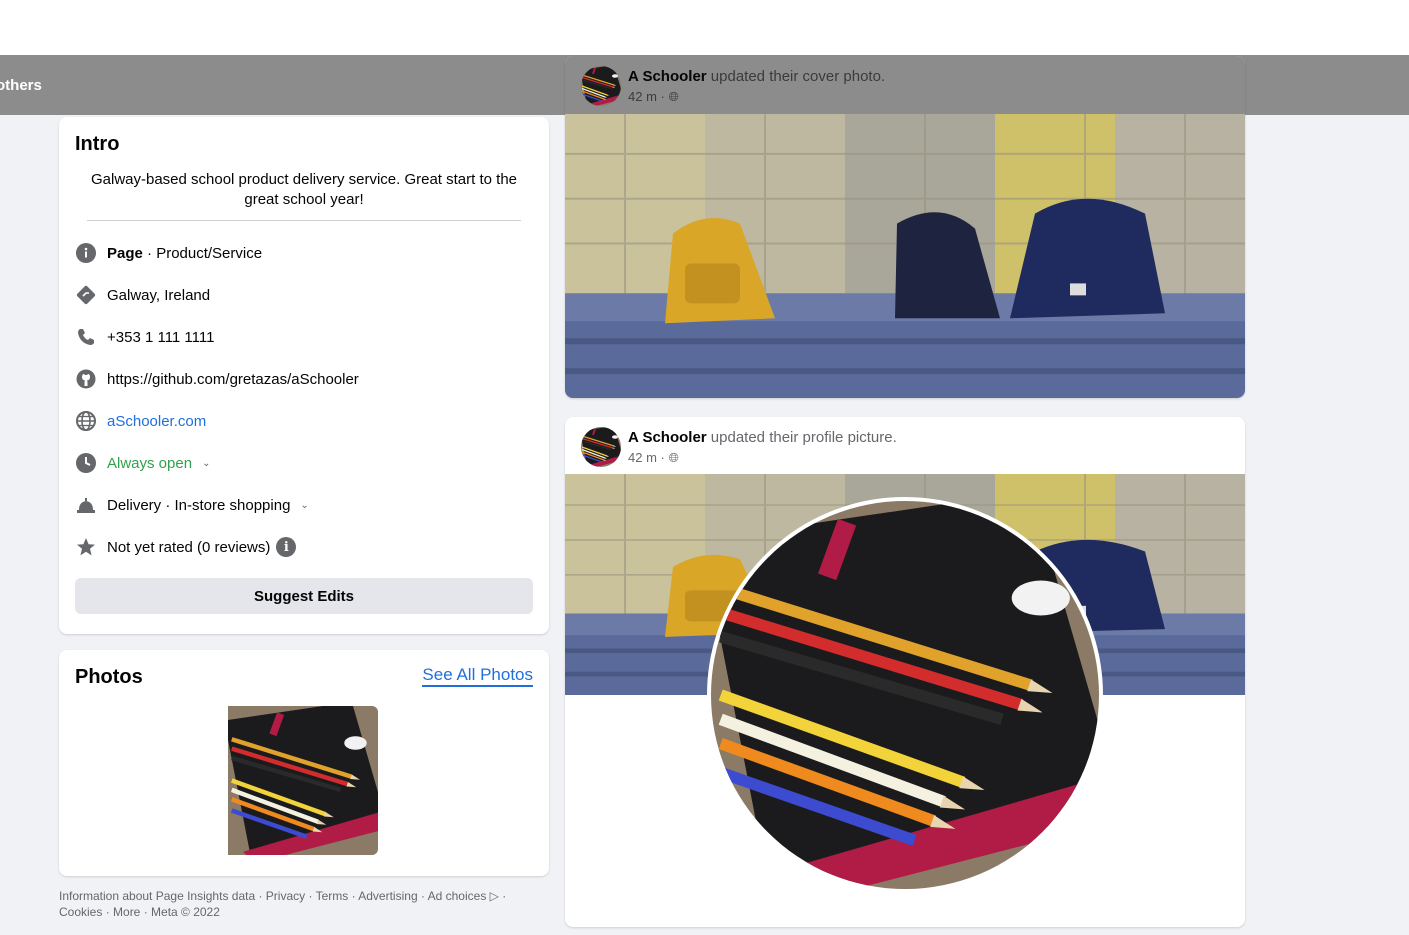  What do you see at coordinates (304, 547) in the screenshot?
I see `intro-row-rating: Not yet rated (0 reviews) i` at bounding box center [304, 547].